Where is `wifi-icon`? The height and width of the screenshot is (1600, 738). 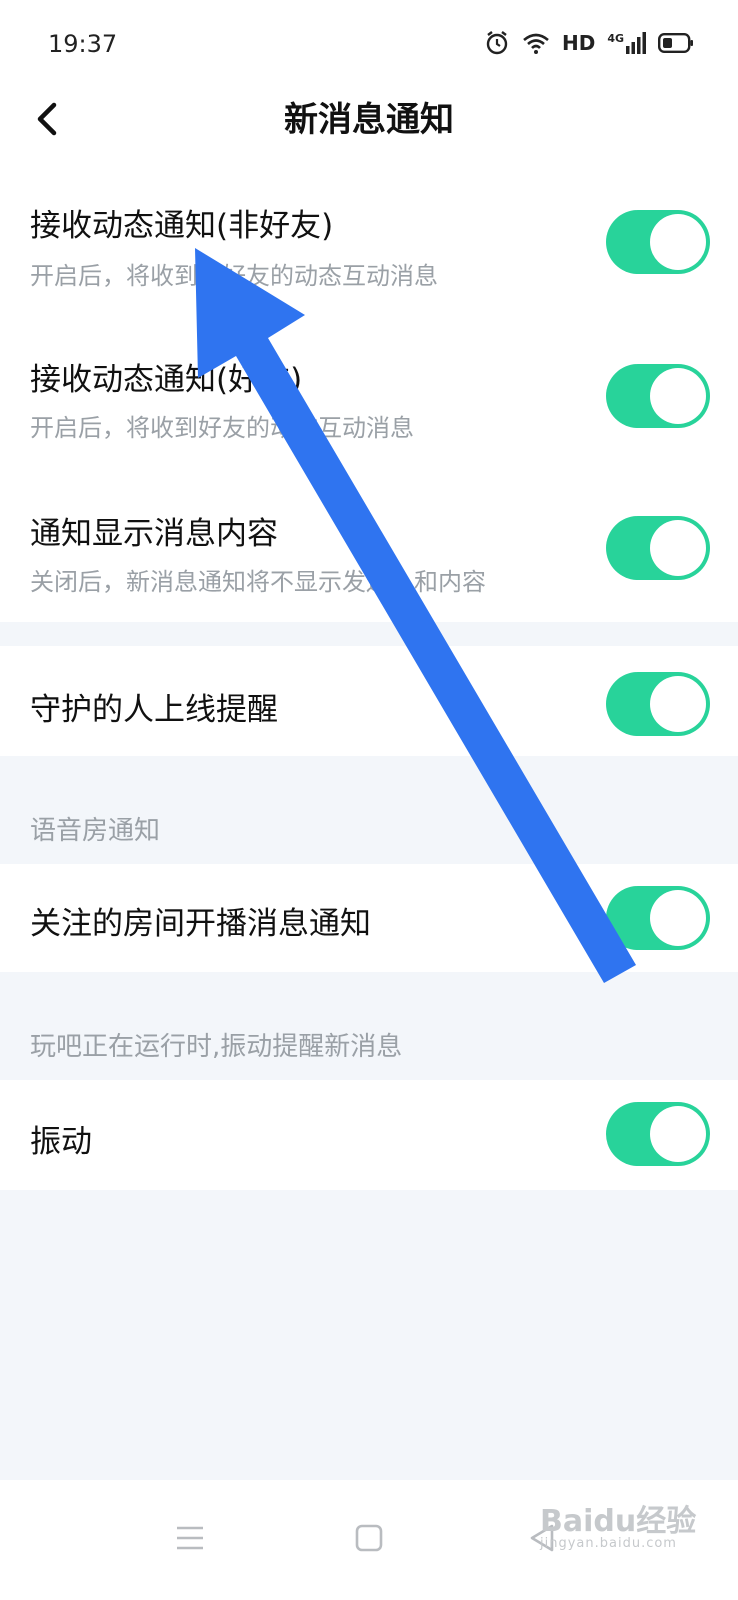 wifi-icon is located at coordinates (536, 43).